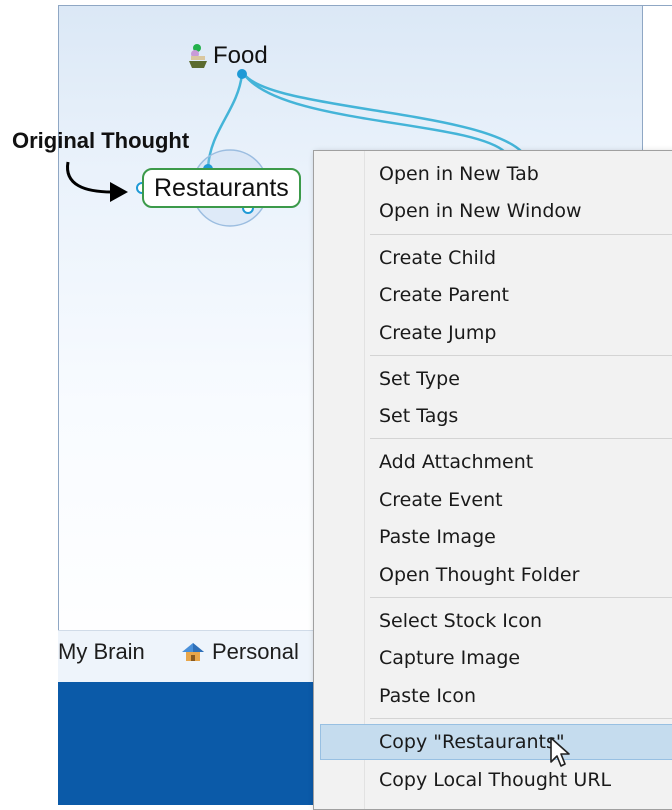 The height and width of the screenshot is (810, 672). I want to click on menu-item-open-thought-folder: Open Thought Folder, so click(493, 575).